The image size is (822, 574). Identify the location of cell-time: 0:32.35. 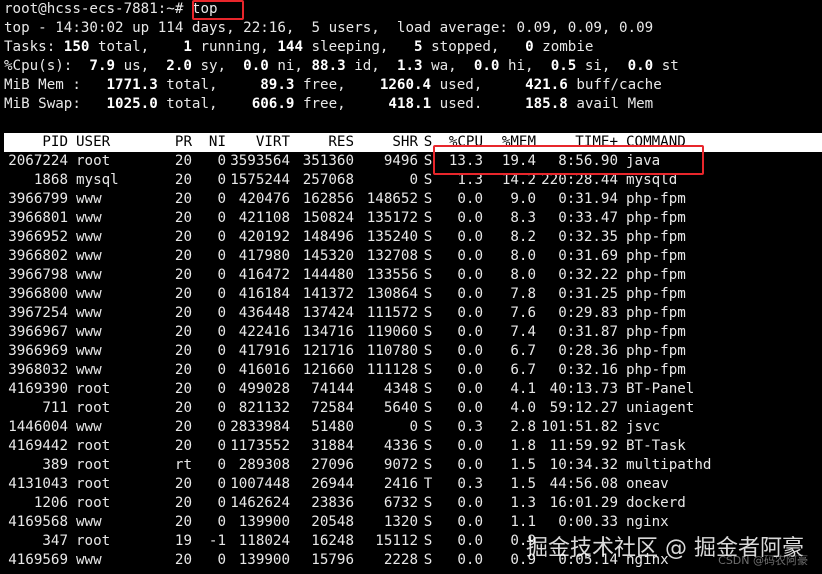
(588, 237).